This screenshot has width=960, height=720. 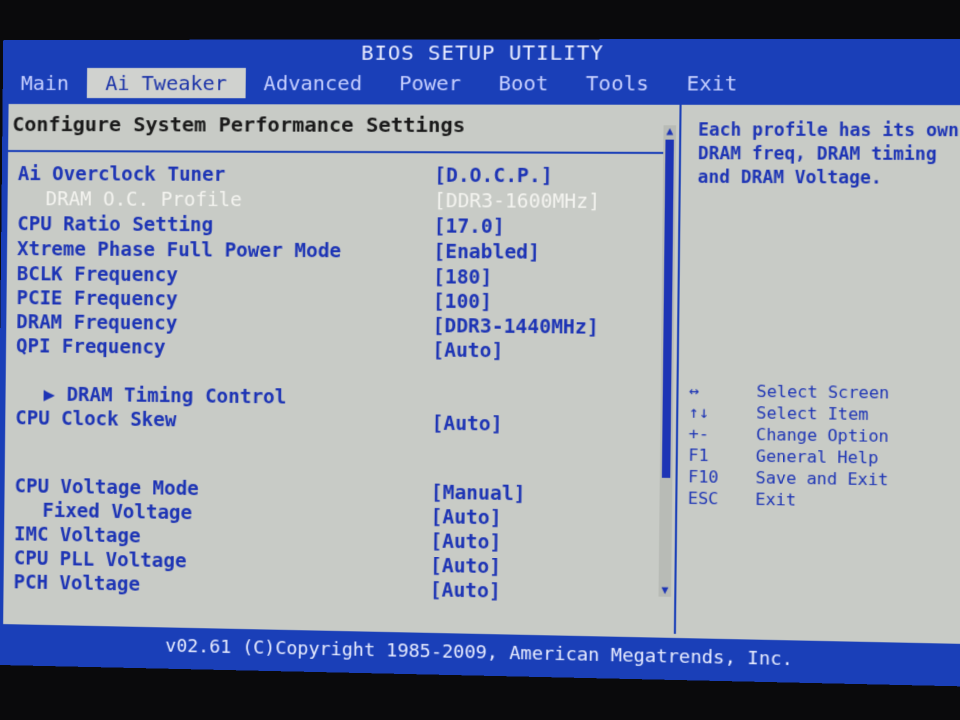 What do you see at coordinates (486, 252) in the screenshot?
I see `setting-value: [Enabled]` at bounding box center [486, 252].